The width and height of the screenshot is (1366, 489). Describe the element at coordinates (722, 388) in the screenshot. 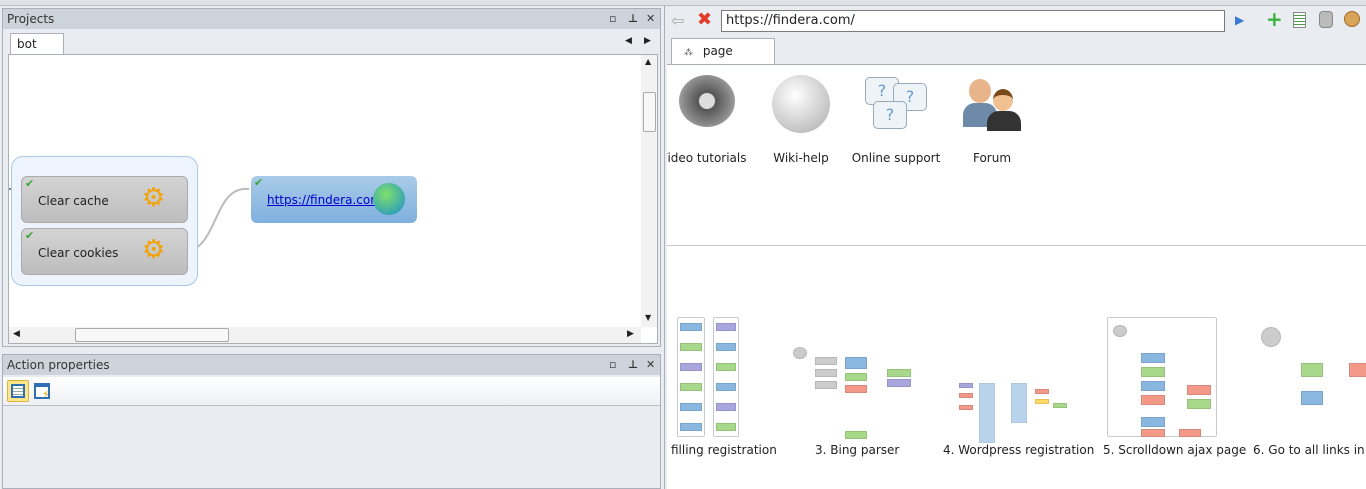

I see `example-filling-registration: filling registration` at that location.